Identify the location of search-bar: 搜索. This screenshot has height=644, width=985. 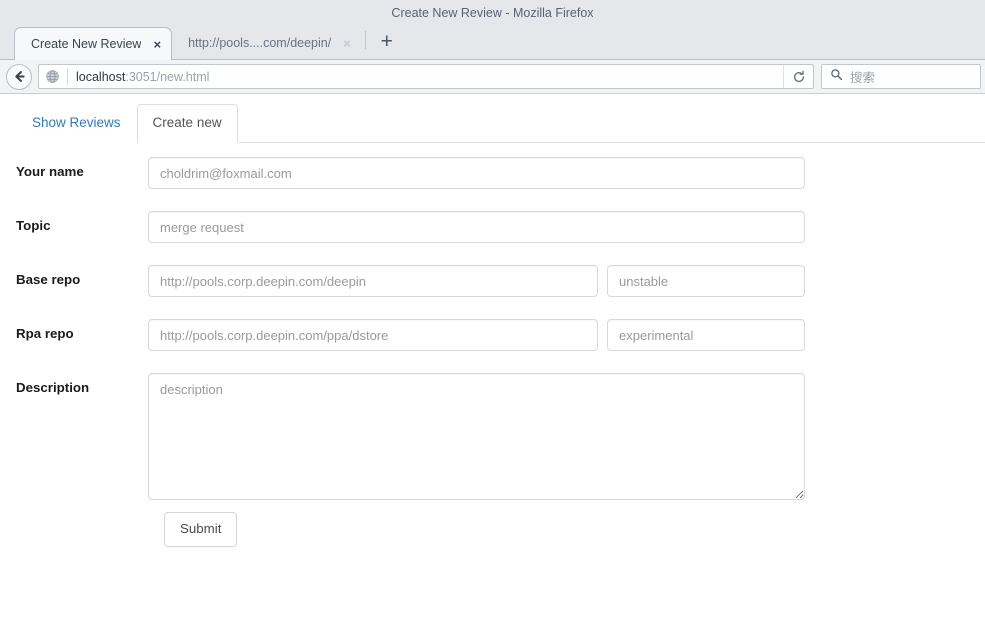
(901, 76).